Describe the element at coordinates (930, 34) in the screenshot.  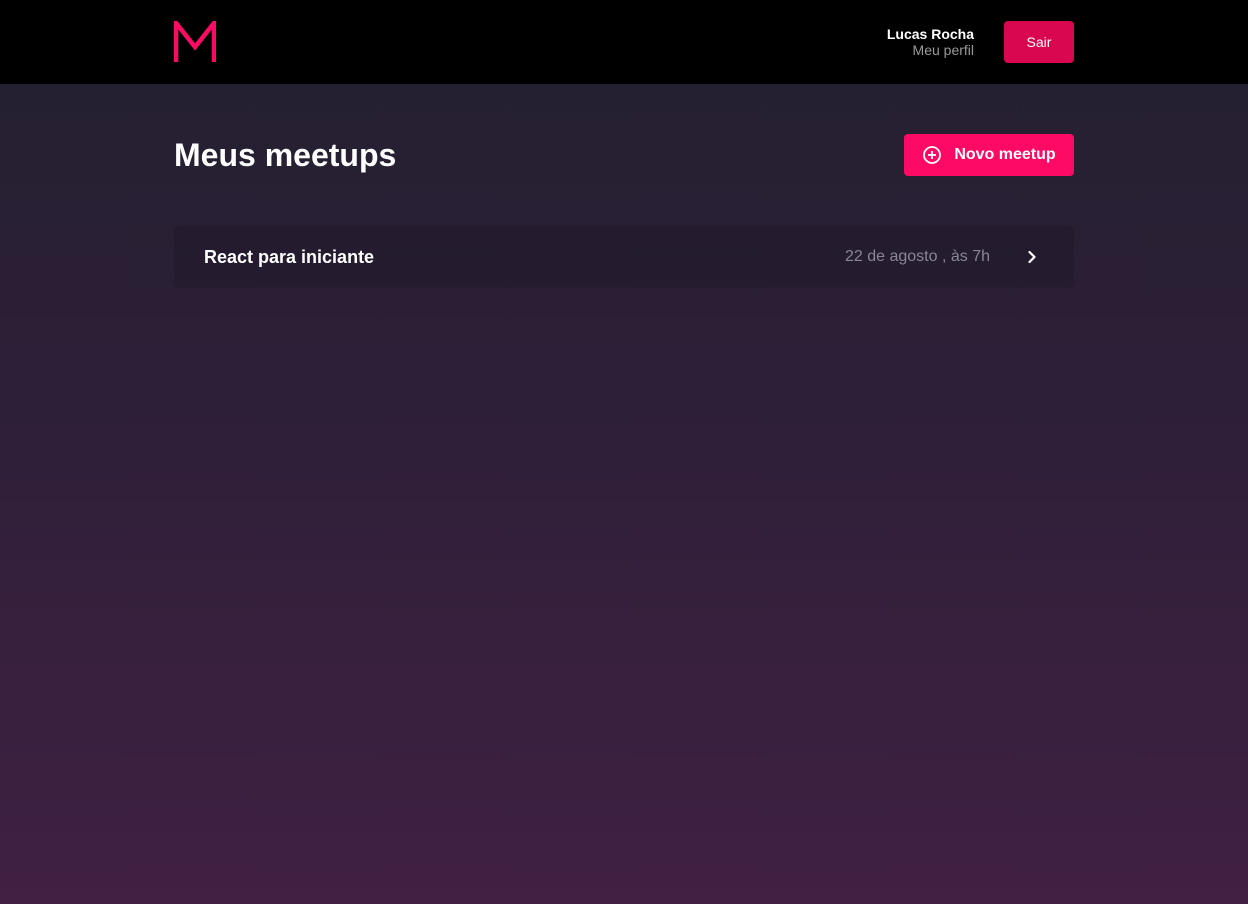
I see `profile-name: Lucas Rocha` at that location.